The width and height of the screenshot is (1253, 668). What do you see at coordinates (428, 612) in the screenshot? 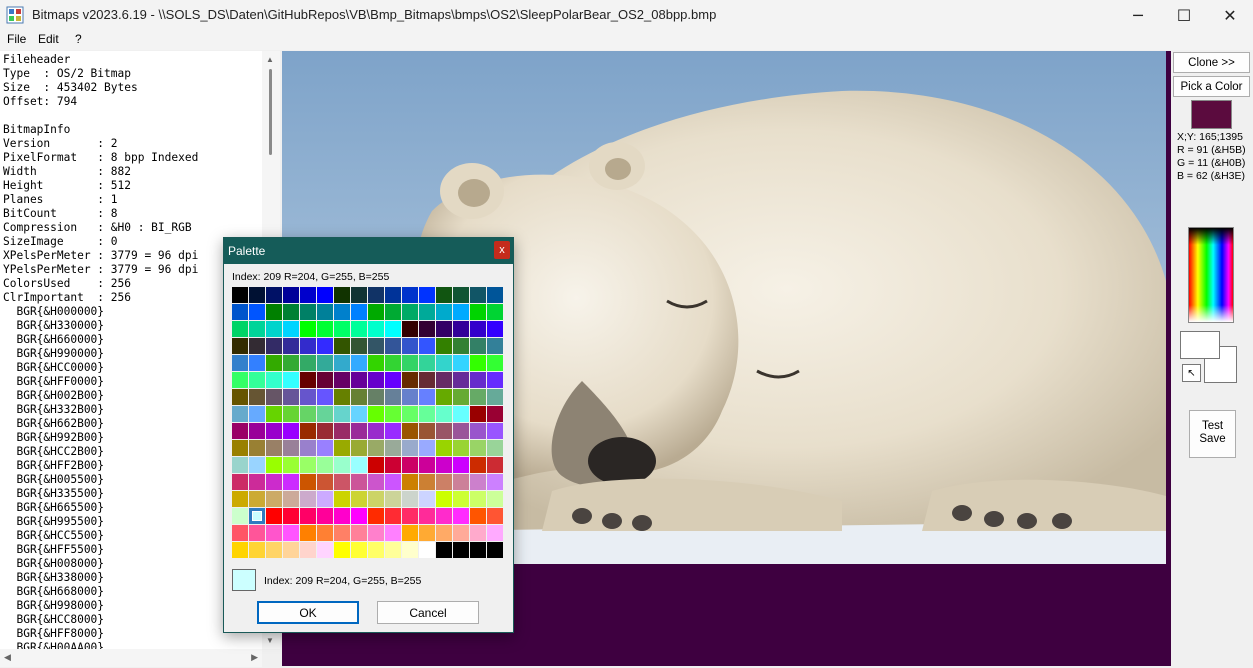
I see `cancel-button: Cancel` at bounding box center [428, 612].